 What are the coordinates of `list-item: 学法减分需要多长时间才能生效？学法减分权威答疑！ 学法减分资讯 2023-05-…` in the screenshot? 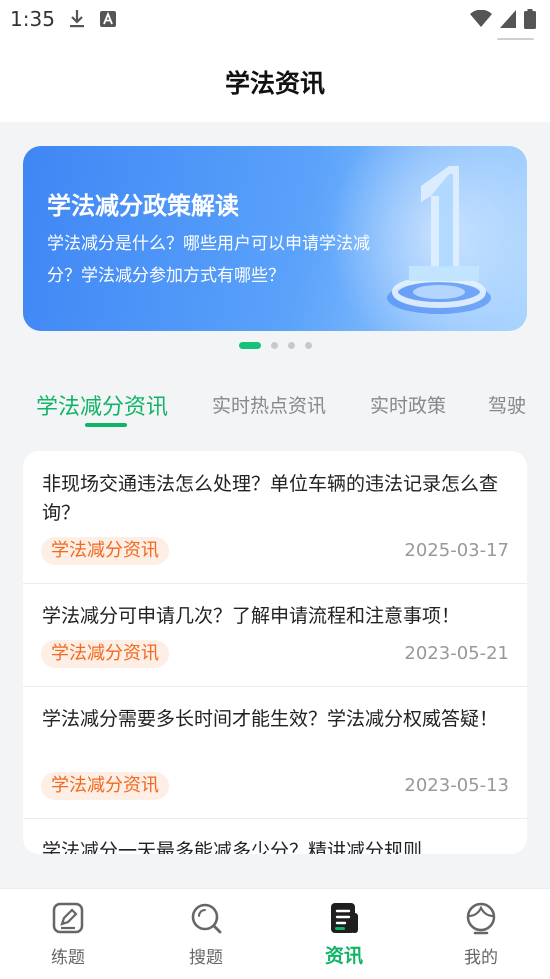 It's located at (275, 753).